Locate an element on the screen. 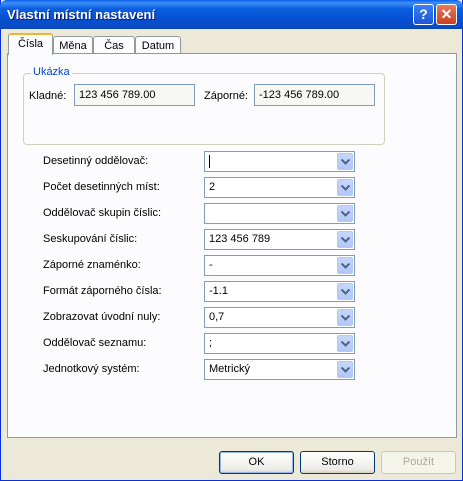 The image size is (463, 481). measurement-system-label: Jednotkový systém: is located at coordinates (91, 369).